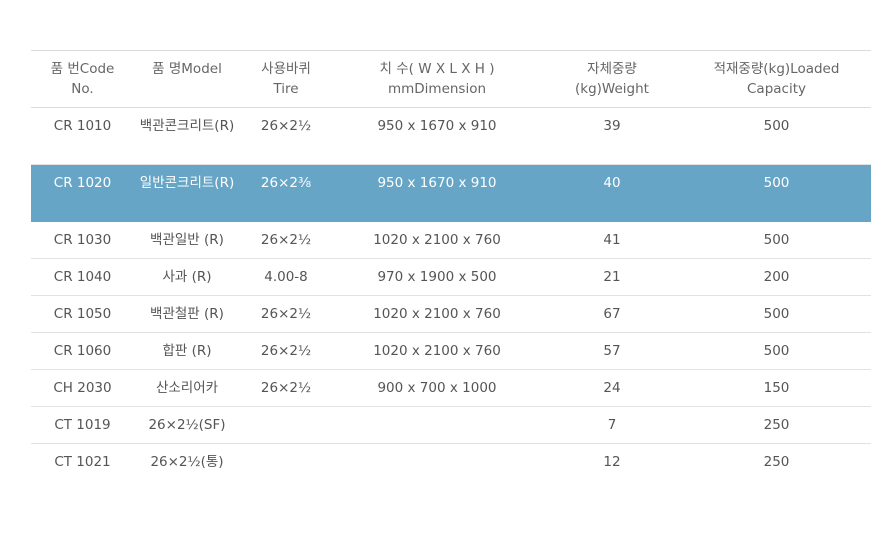 The height and width of the screenshot is (549, 886). Describe the element at coordinates (82, 240) in the screenshot. I see `cell-code: CR 1030` at that location.